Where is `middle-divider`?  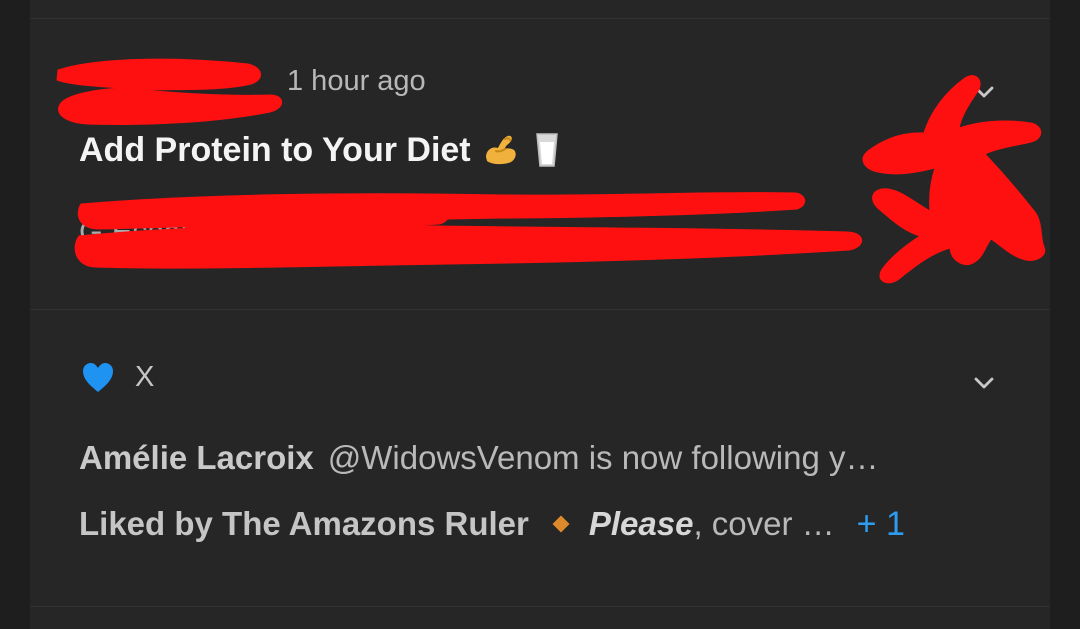
middle-divider is located at coordinates (540, 309).